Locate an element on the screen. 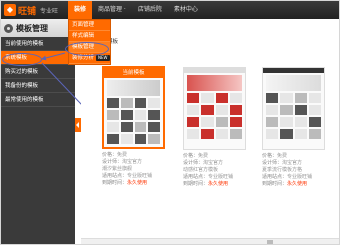 Image resolution: width=340 pixels, height=245 pixels. highlight-ring-sidebar is located at coordinates (22, 59).